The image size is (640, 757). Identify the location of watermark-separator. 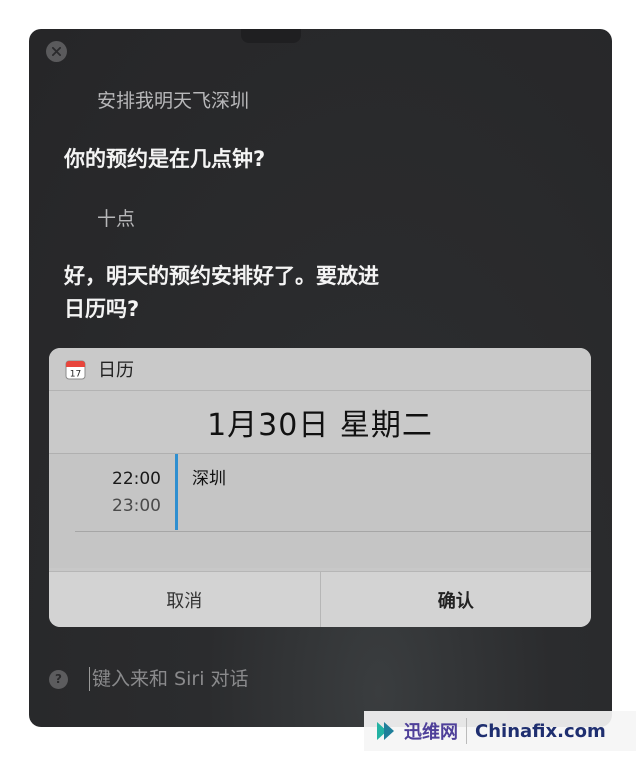
(466, 731).